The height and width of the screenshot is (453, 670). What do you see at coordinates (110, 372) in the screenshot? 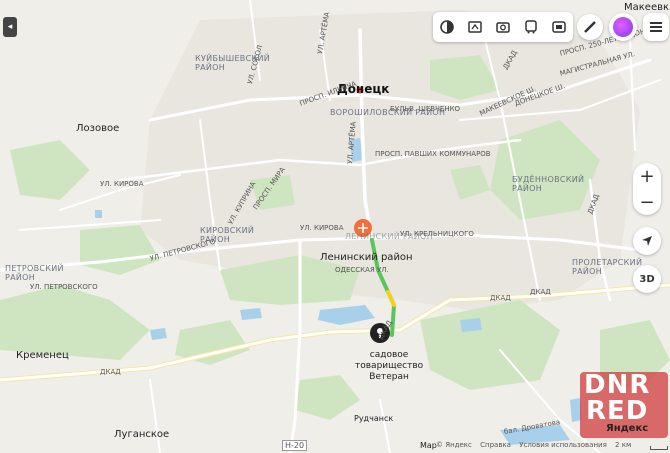
I see `street-dkad-1: ДКАД` at bounding box center [110, 372].